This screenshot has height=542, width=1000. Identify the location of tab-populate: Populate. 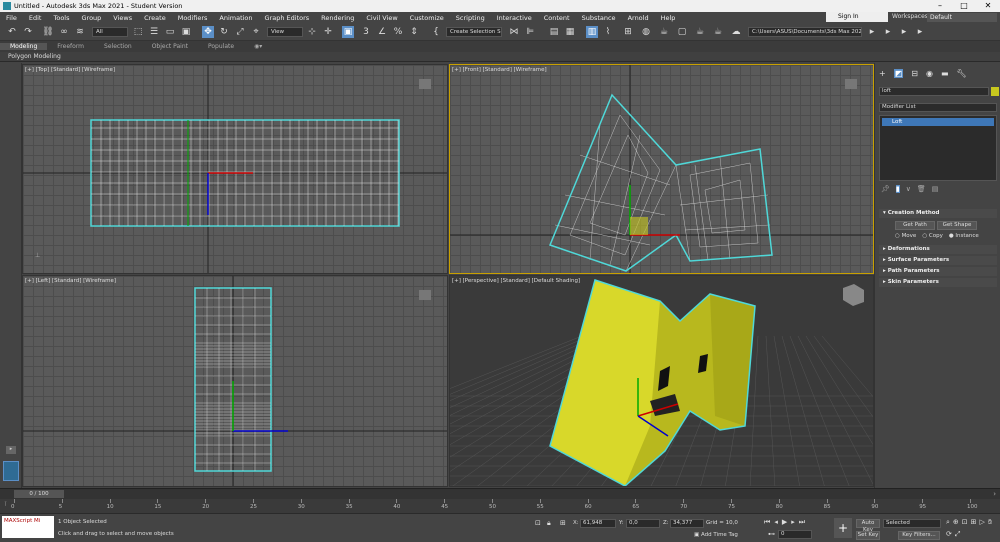
(221, 46).